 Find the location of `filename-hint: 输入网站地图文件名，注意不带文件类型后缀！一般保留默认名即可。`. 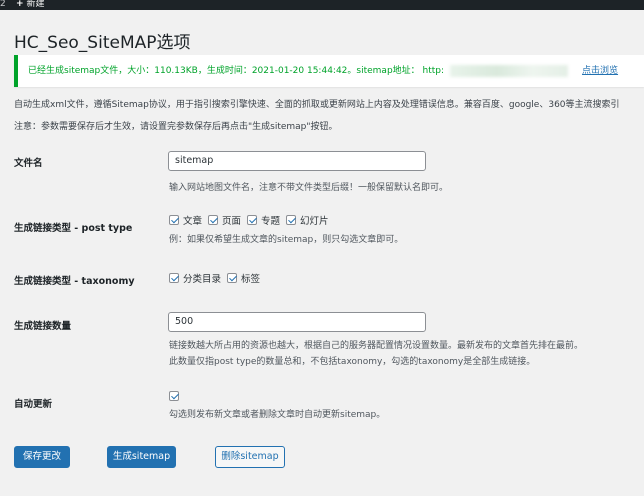

filename-hint: 输入网站地图文件名，注意不带文件类型后缀！一般保留默认名即可。 is located at coordinates (309, 188).